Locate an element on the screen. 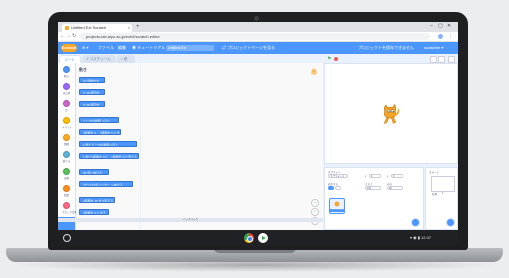 This screenshot has width=509, height=278. block-change-x: x座標を 10 ずつ変える is located at coordinates (97, 200).